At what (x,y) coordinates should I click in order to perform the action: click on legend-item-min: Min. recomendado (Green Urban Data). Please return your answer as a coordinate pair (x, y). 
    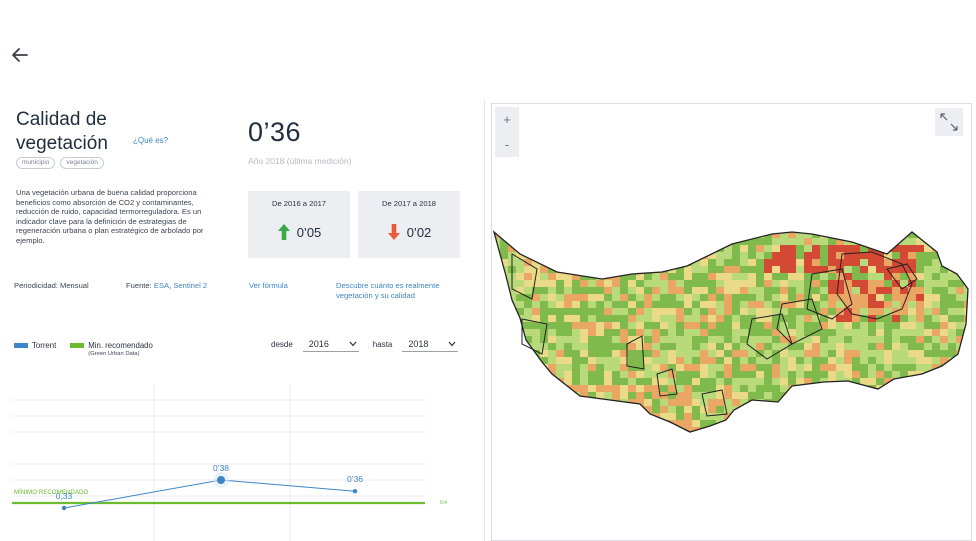
    Looking at the image, I should click on (111, 349).